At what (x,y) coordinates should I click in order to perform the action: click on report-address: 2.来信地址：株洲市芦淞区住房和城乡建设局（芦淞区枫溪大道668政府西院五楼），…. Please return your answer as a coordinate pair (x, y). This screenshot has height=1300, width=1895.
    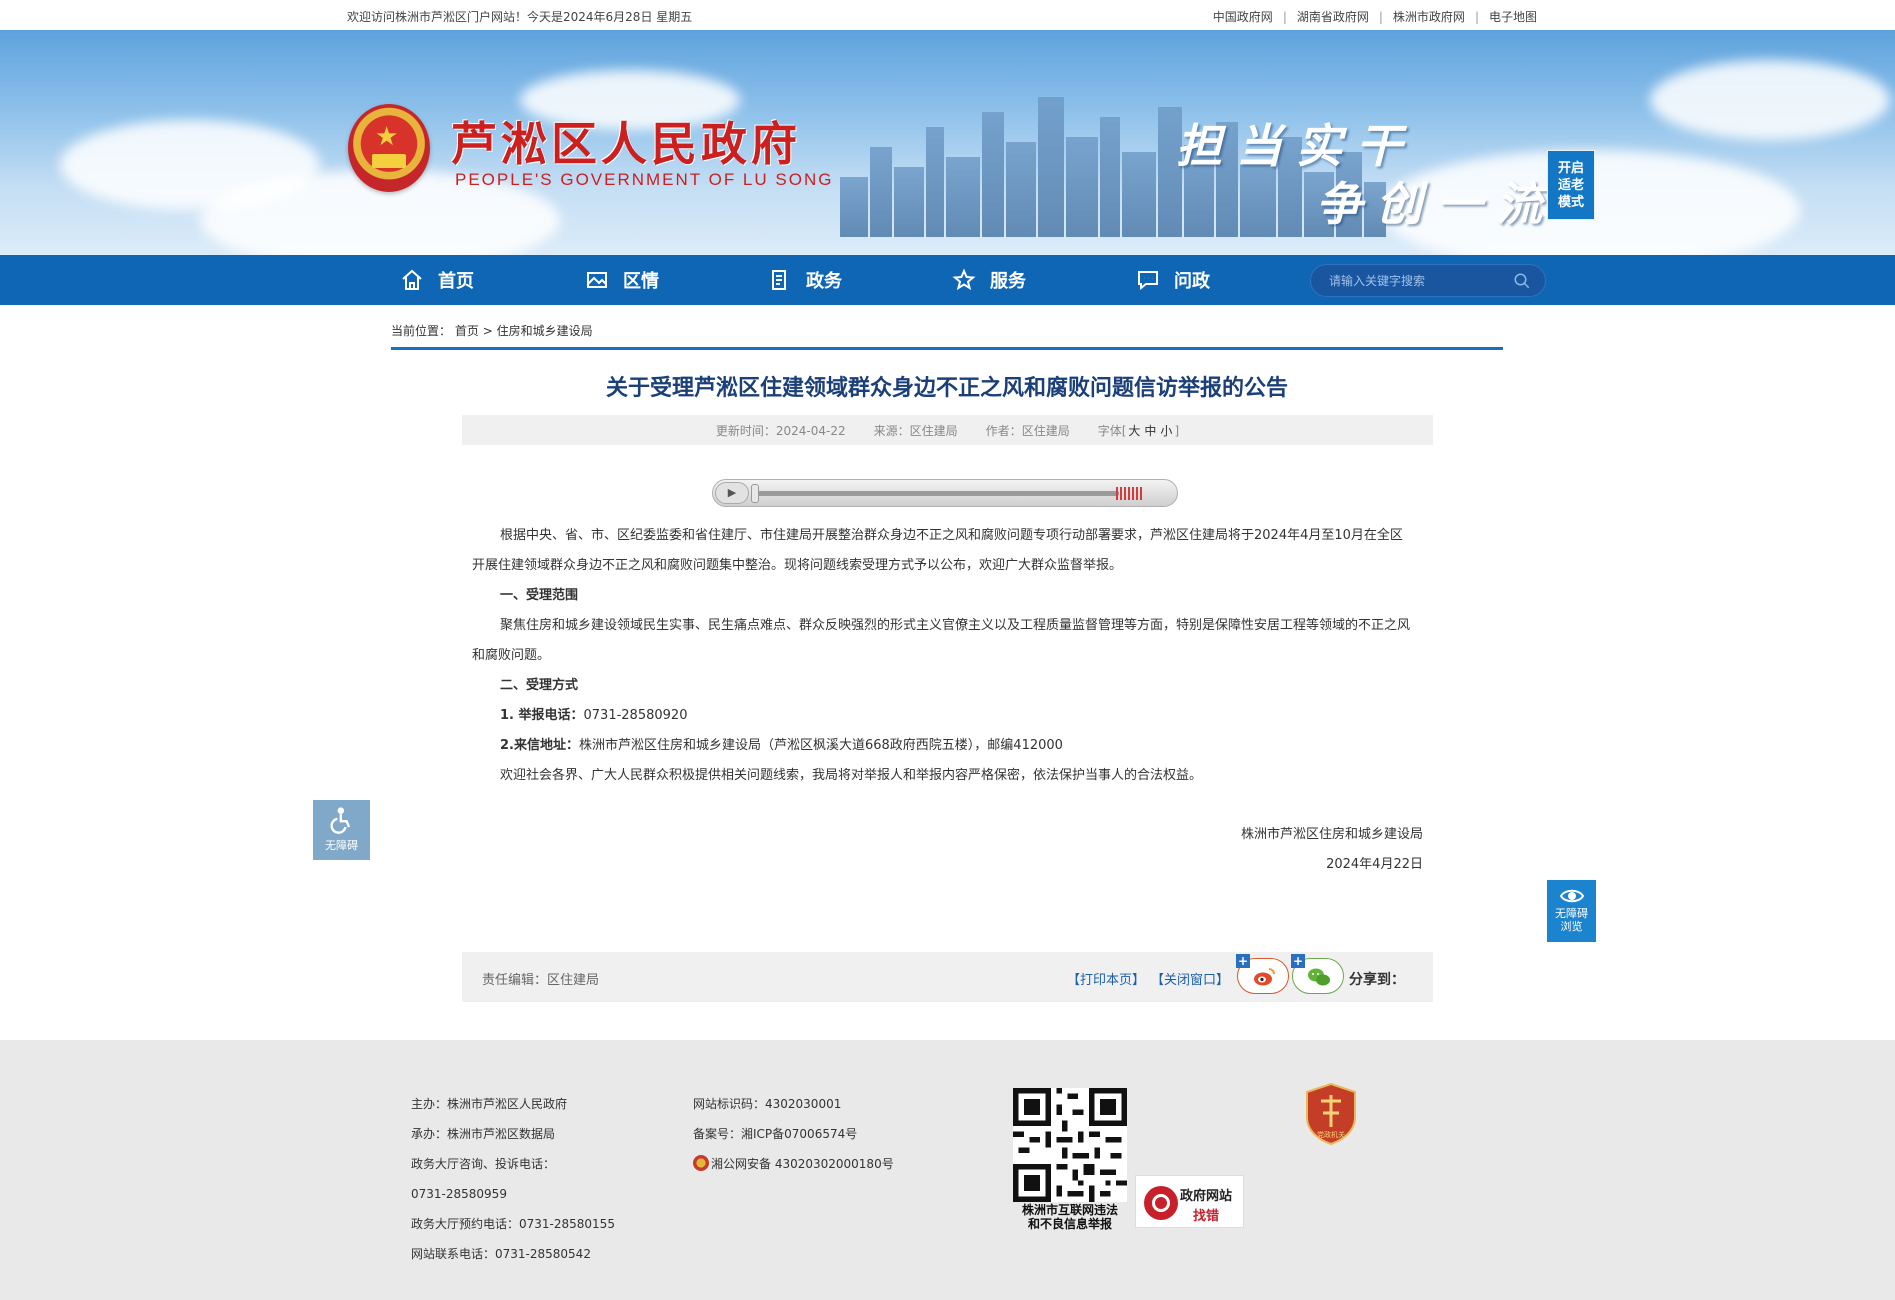
    Looking at the image, I should click on (781, 745).